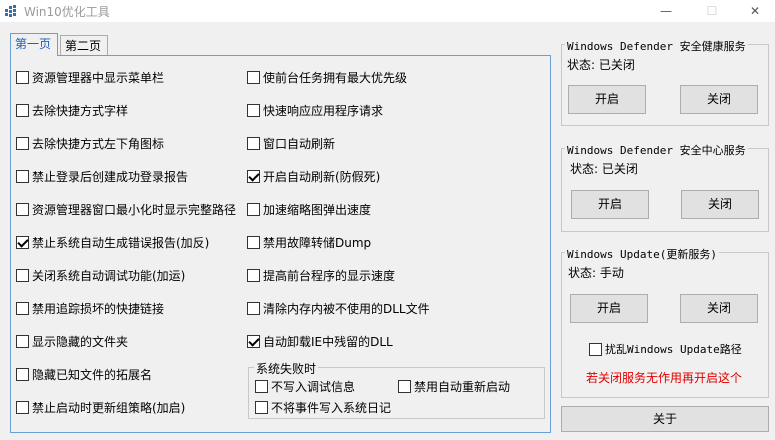 The image size is (775, 440). I want to click on enable-defender-center-button: 开启, so click(610, 204).